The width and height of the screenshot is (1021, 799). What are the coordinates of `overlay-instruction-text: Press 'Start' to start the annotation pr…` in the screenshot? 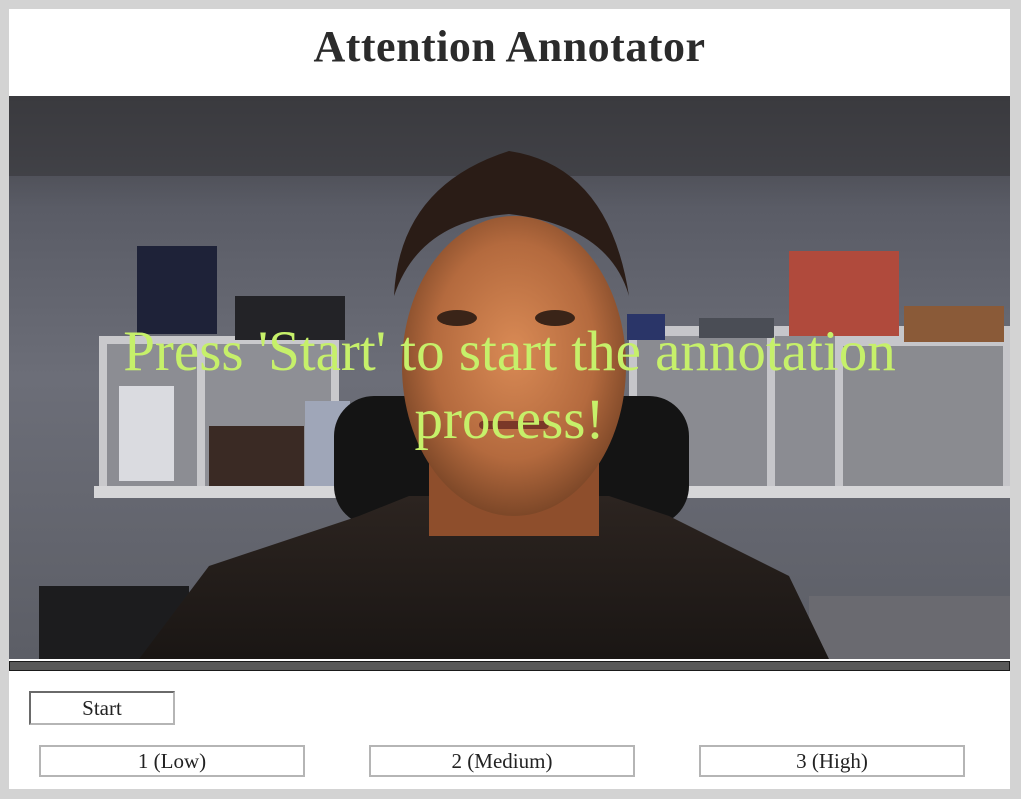 It's located at (509, 385).